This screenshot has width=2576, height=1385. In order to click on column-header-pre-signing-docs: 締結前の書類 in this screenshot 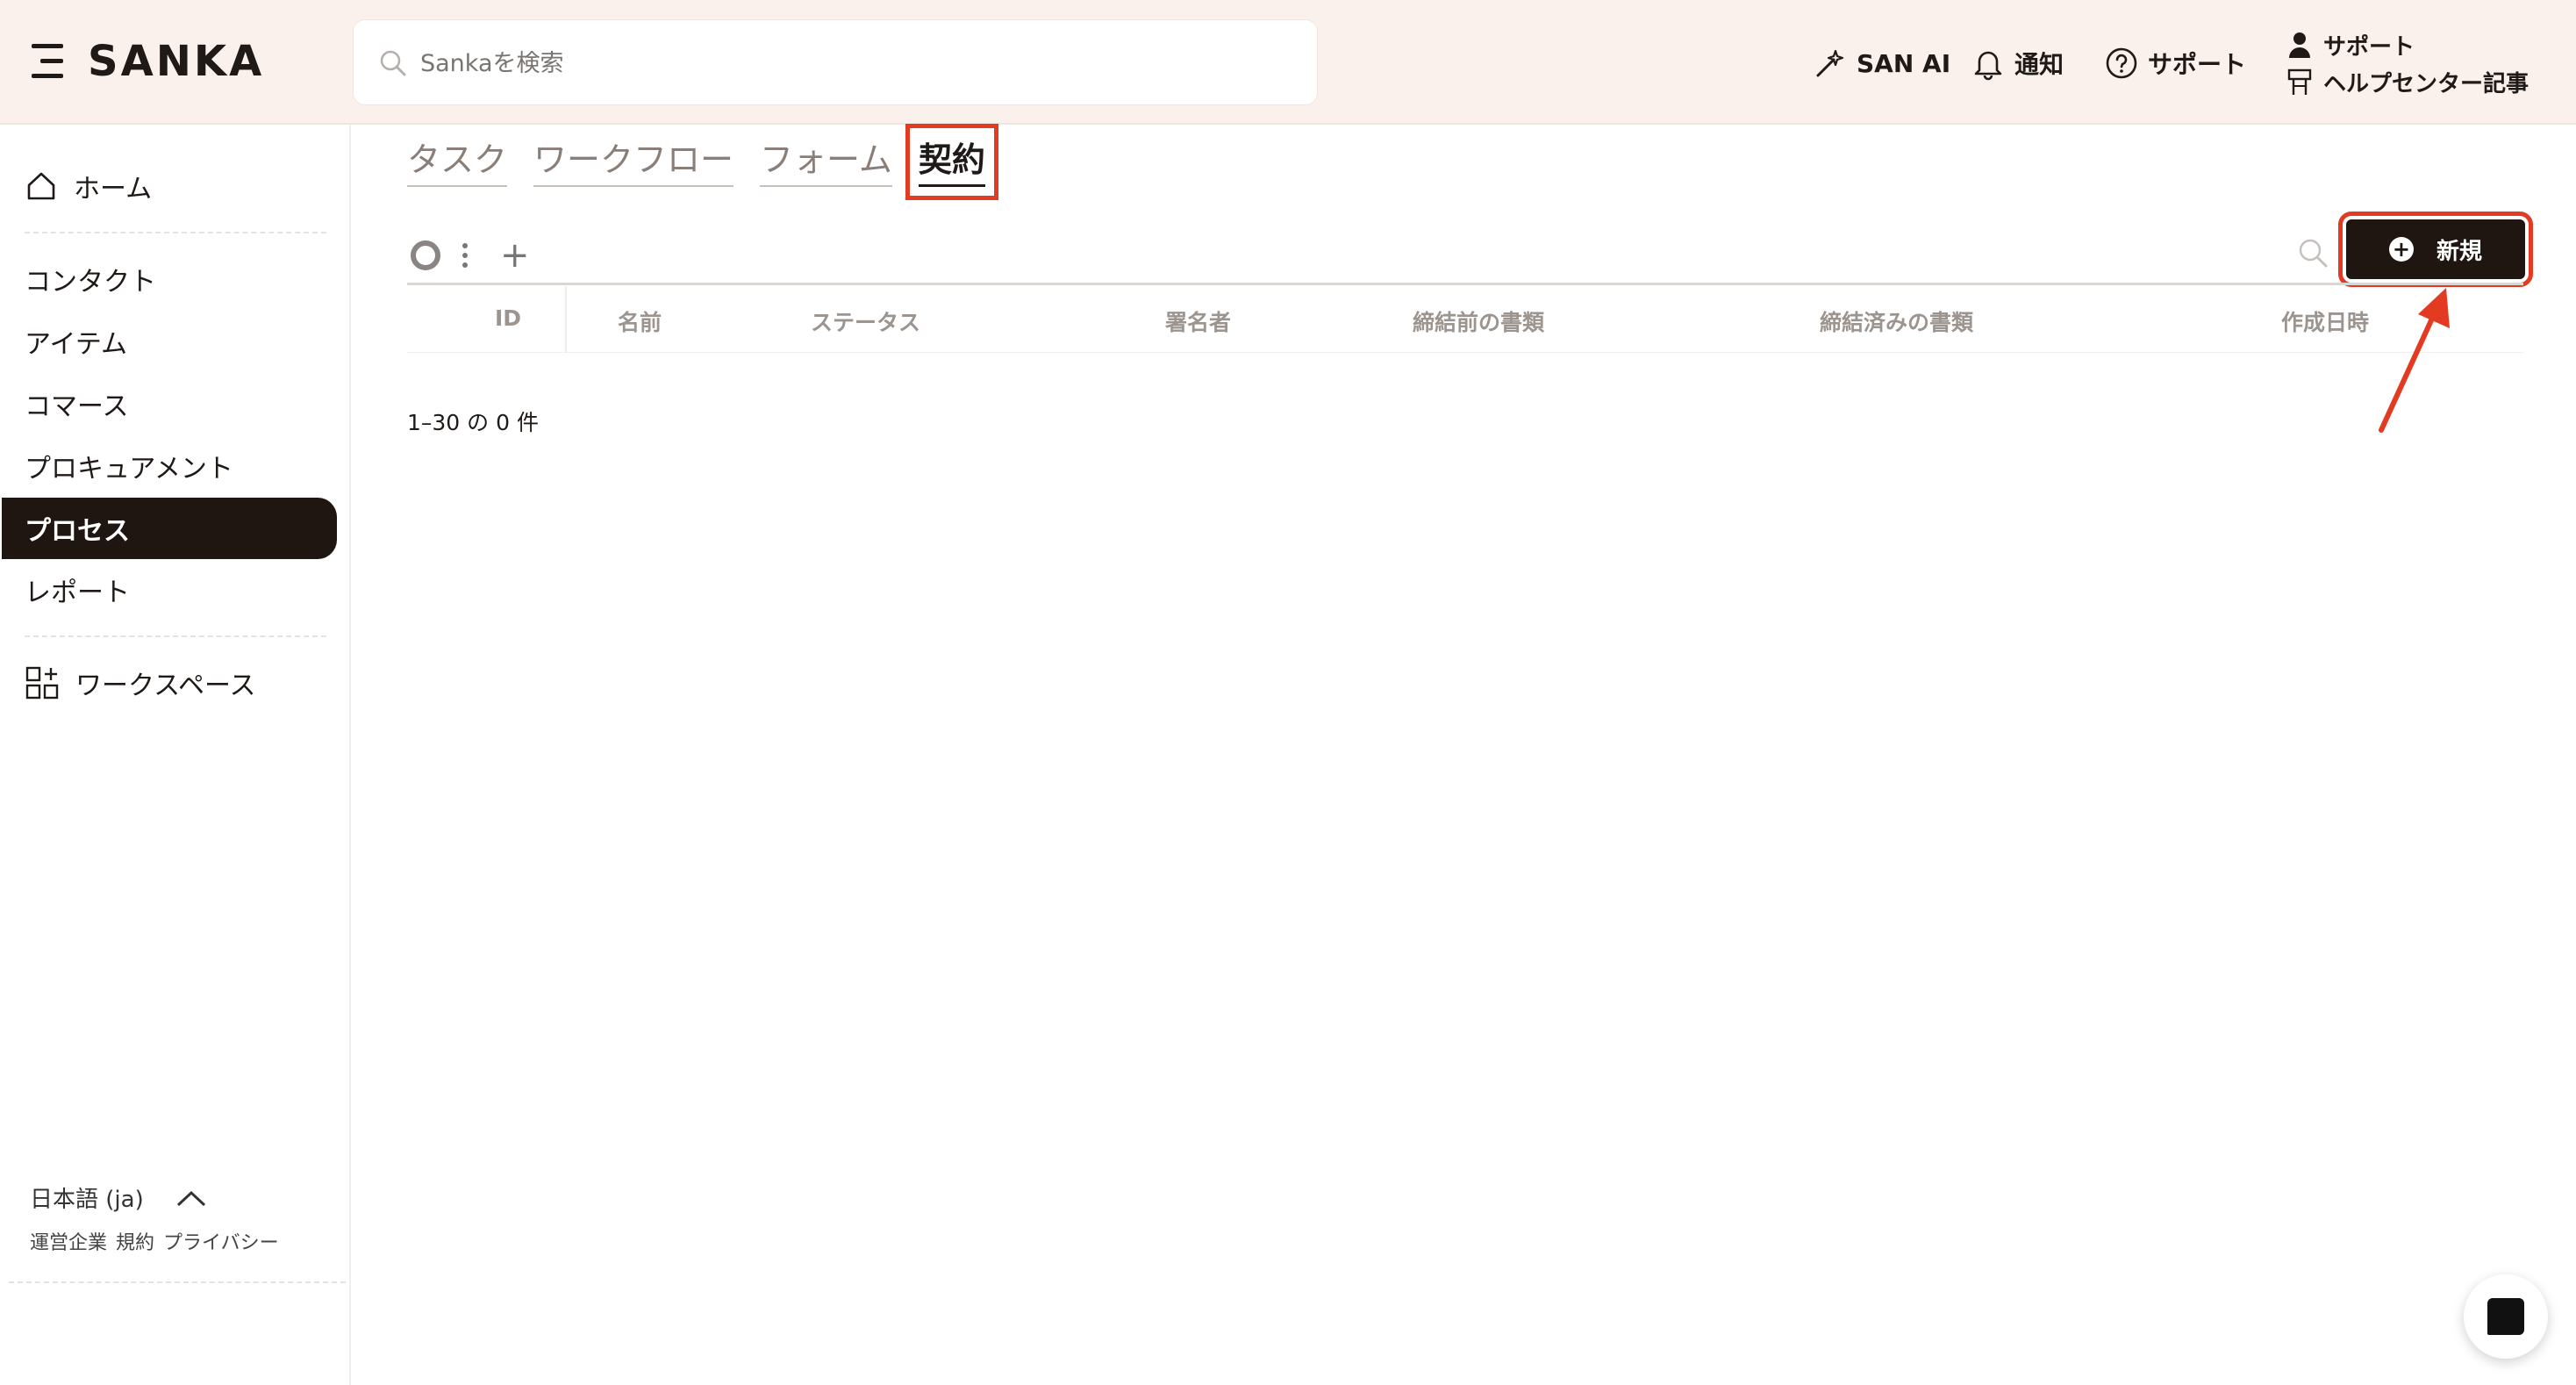, I will do `click(1478, 321)`.